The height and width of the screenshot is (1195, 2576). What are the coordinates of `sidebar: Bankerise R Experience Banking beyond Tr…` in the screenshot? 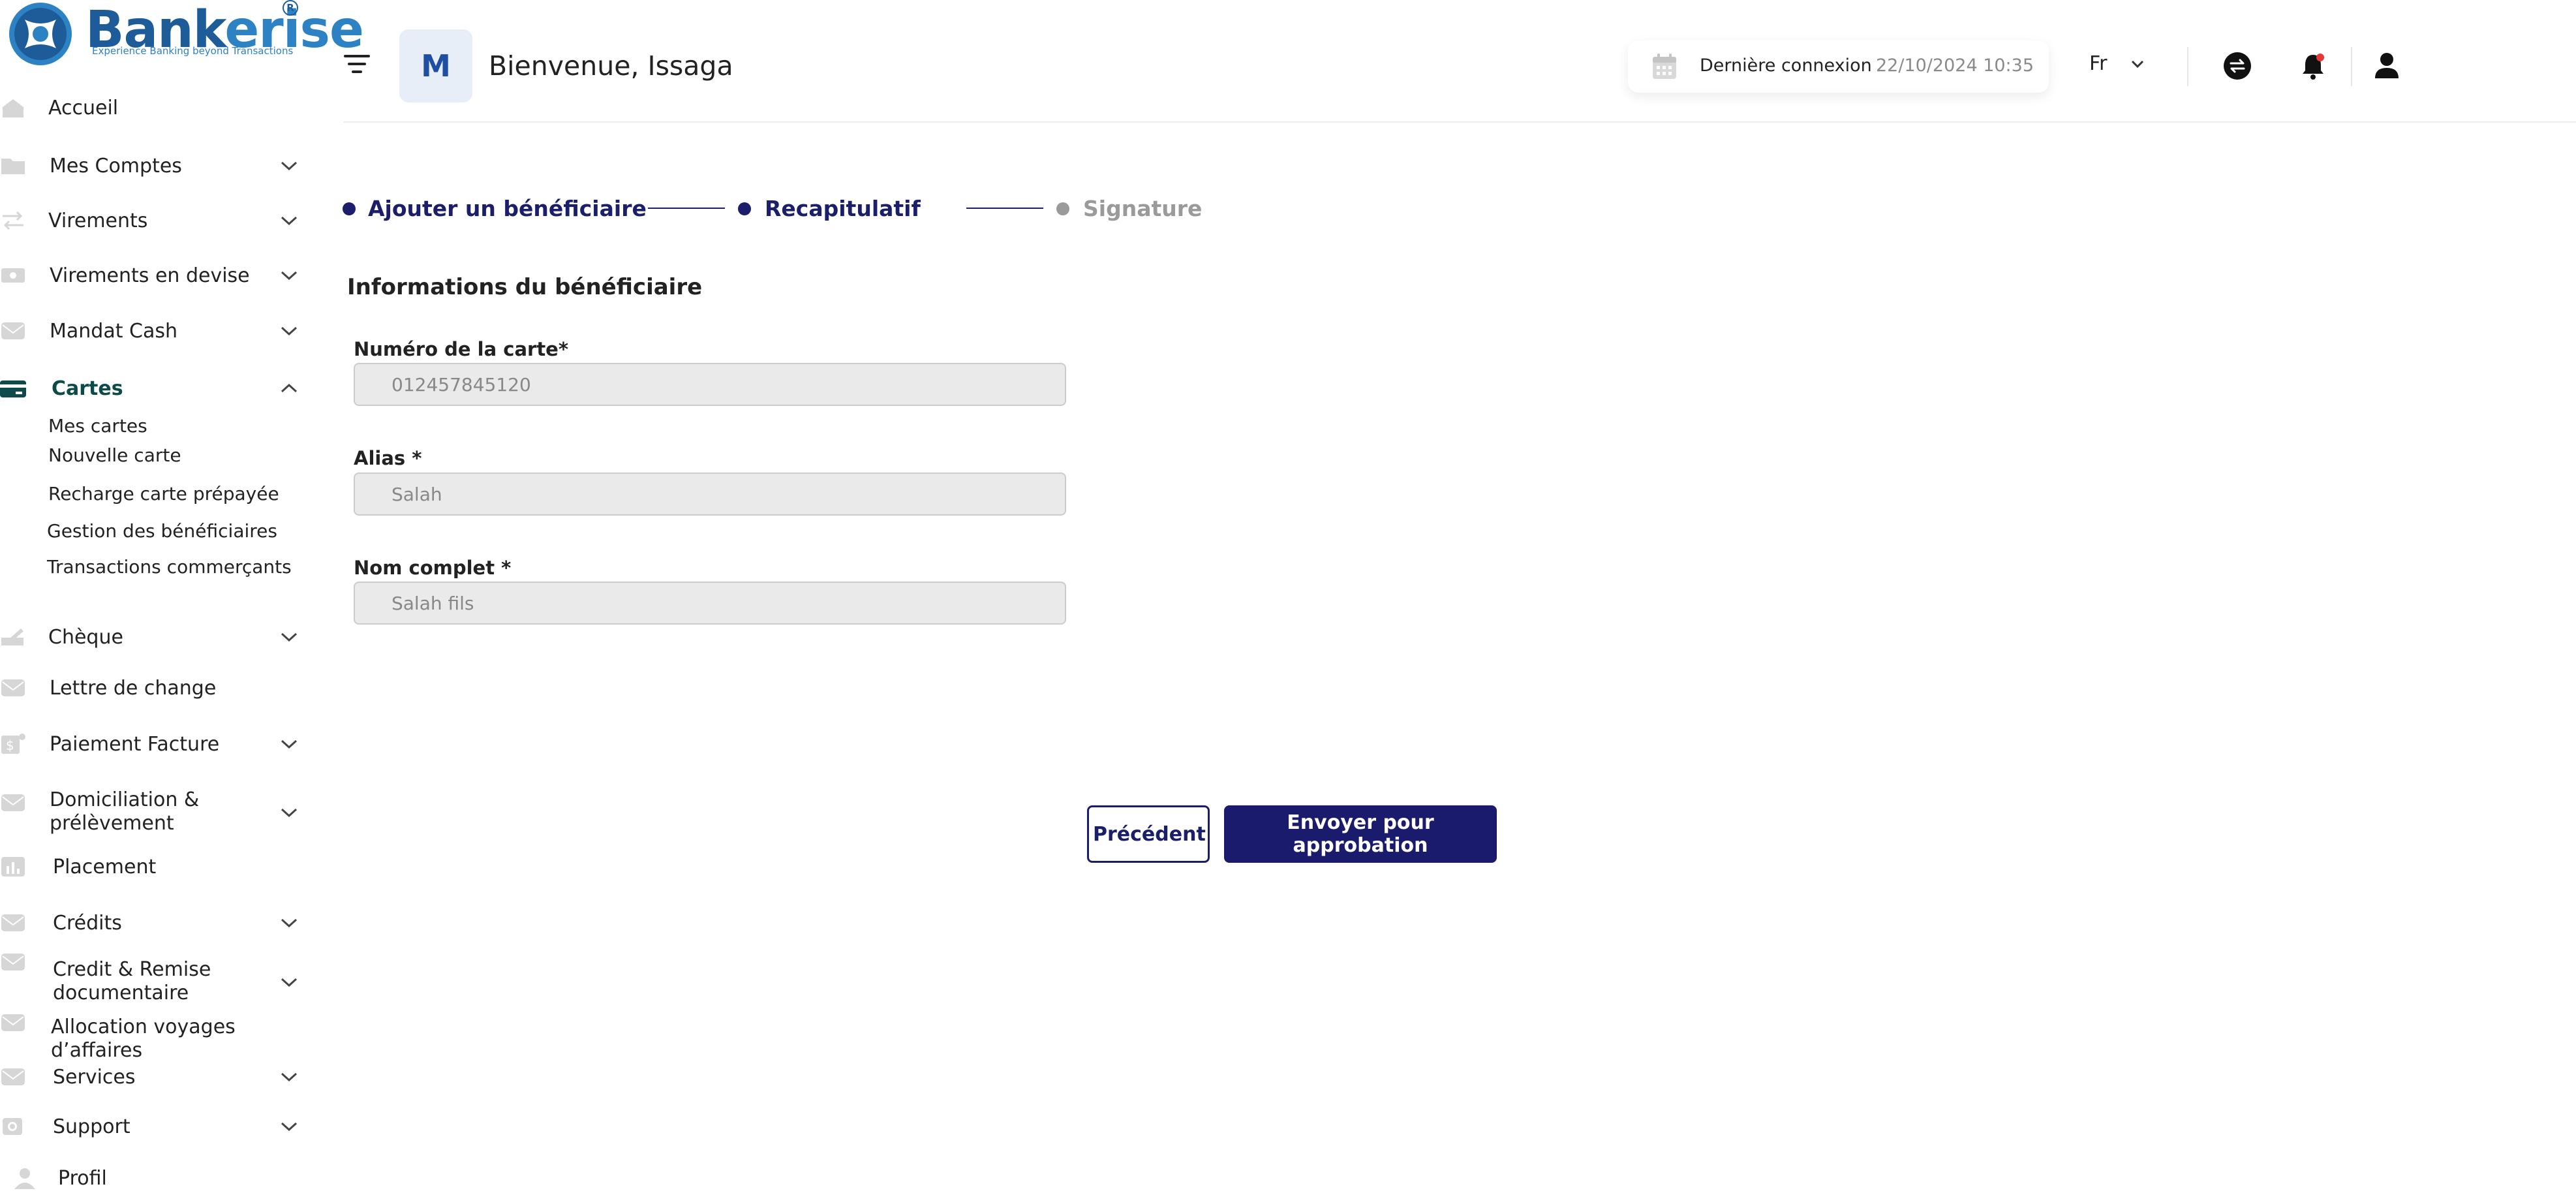 It's located at (182, 597).